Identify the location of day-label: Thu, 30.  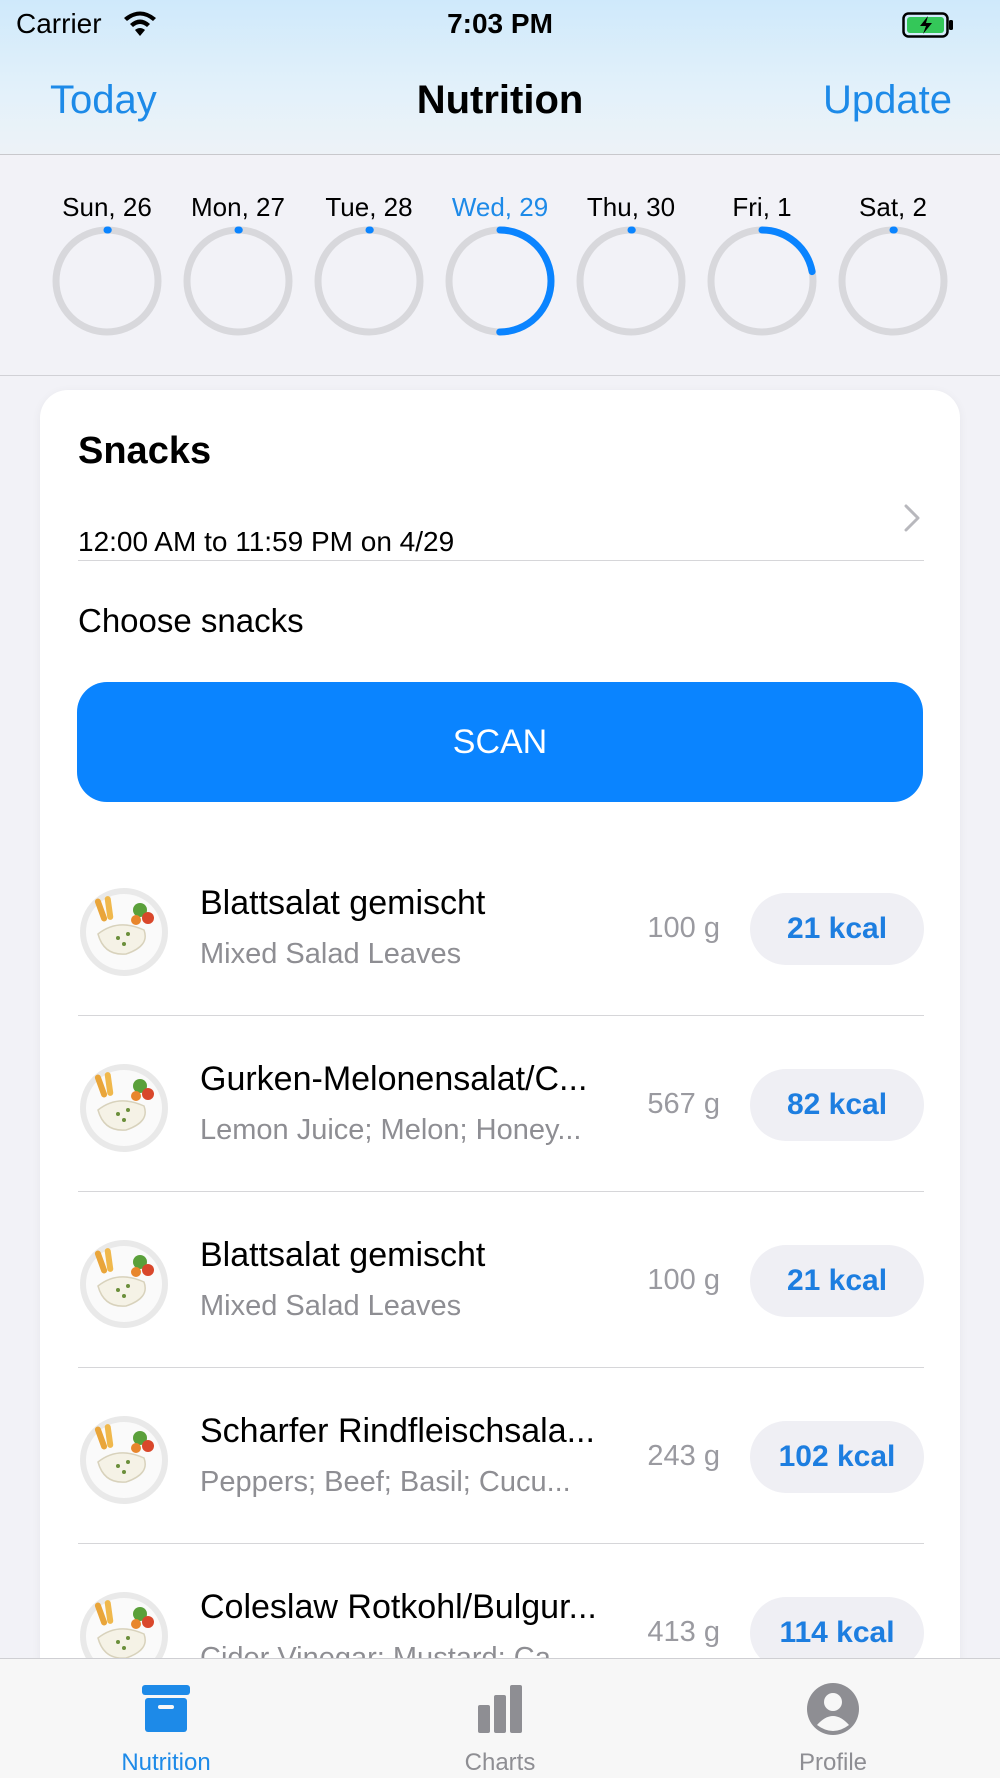
(631, 207).